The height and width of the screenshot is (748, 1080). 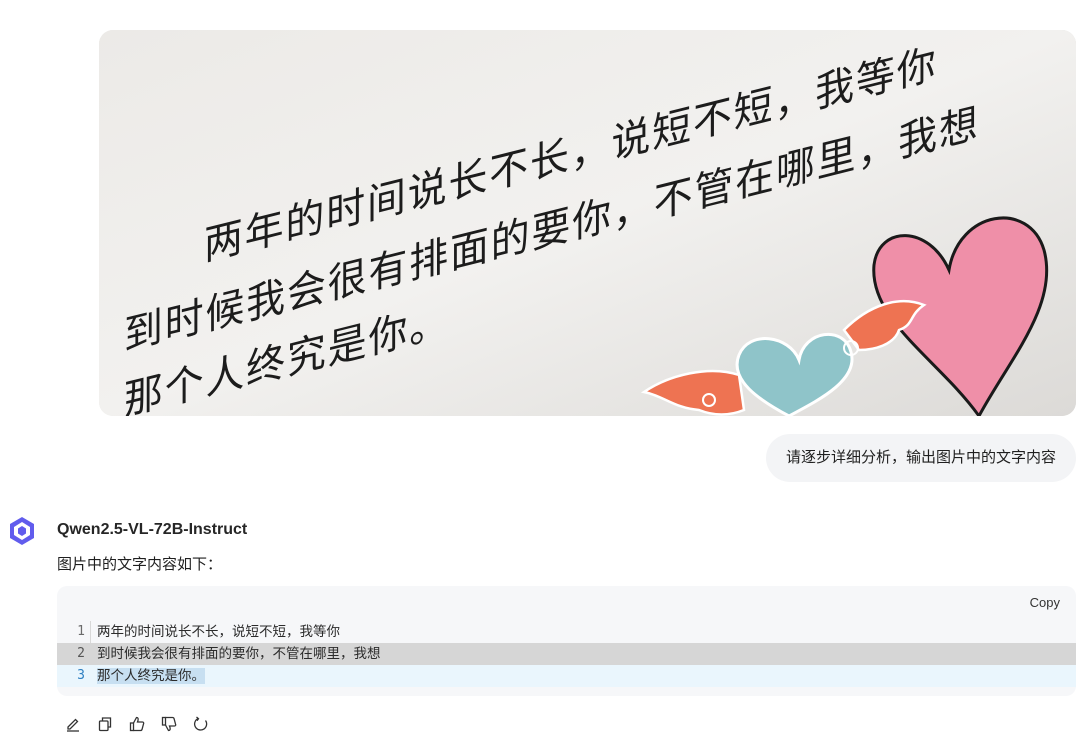 I want to click on thumbs-up-icon, so click(x=137, y=724).